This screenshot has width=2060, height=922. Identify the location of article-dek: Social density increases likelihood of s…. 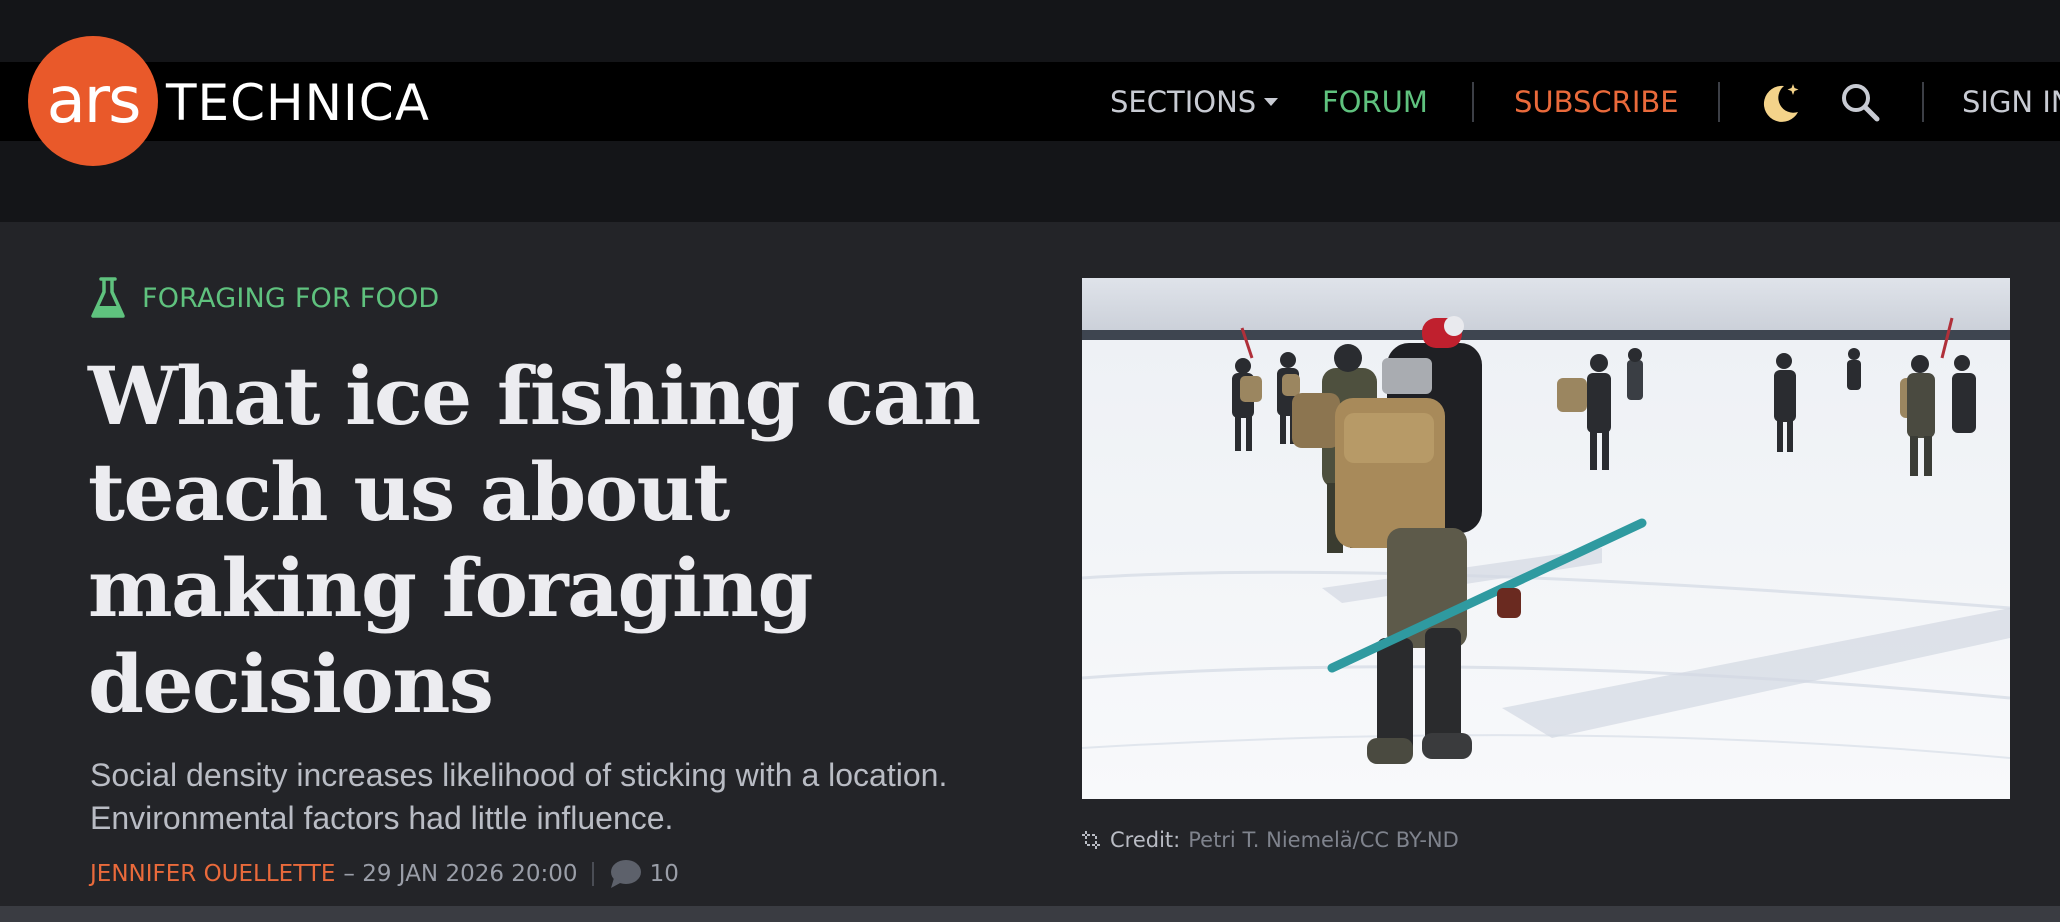
(519, 796).